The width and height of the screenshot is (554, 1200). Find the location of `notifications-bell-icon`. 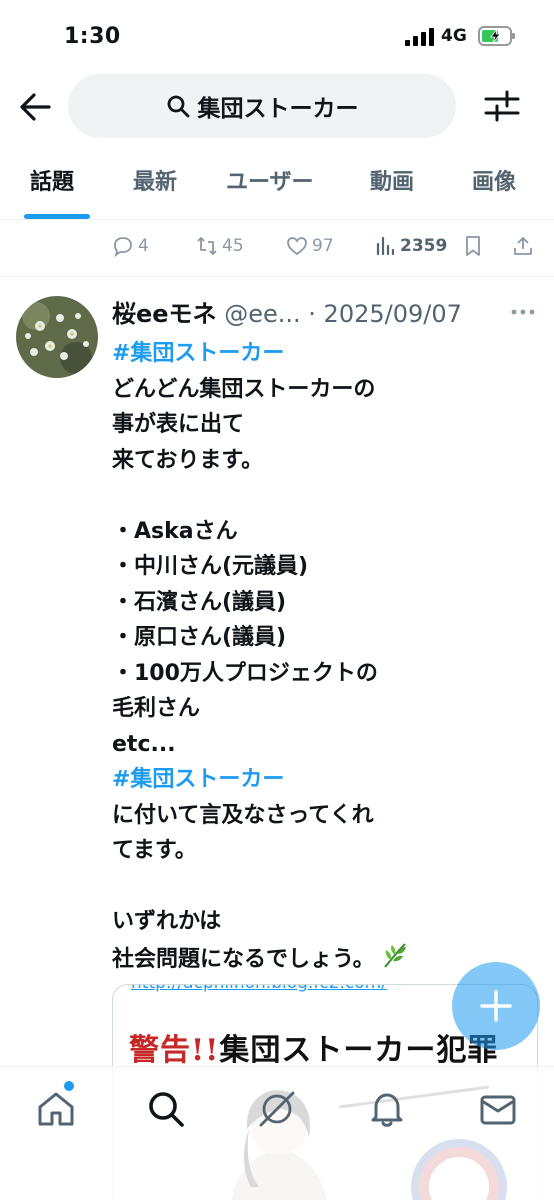

notifications-bell-icon is located at coordinates (387, 1109).